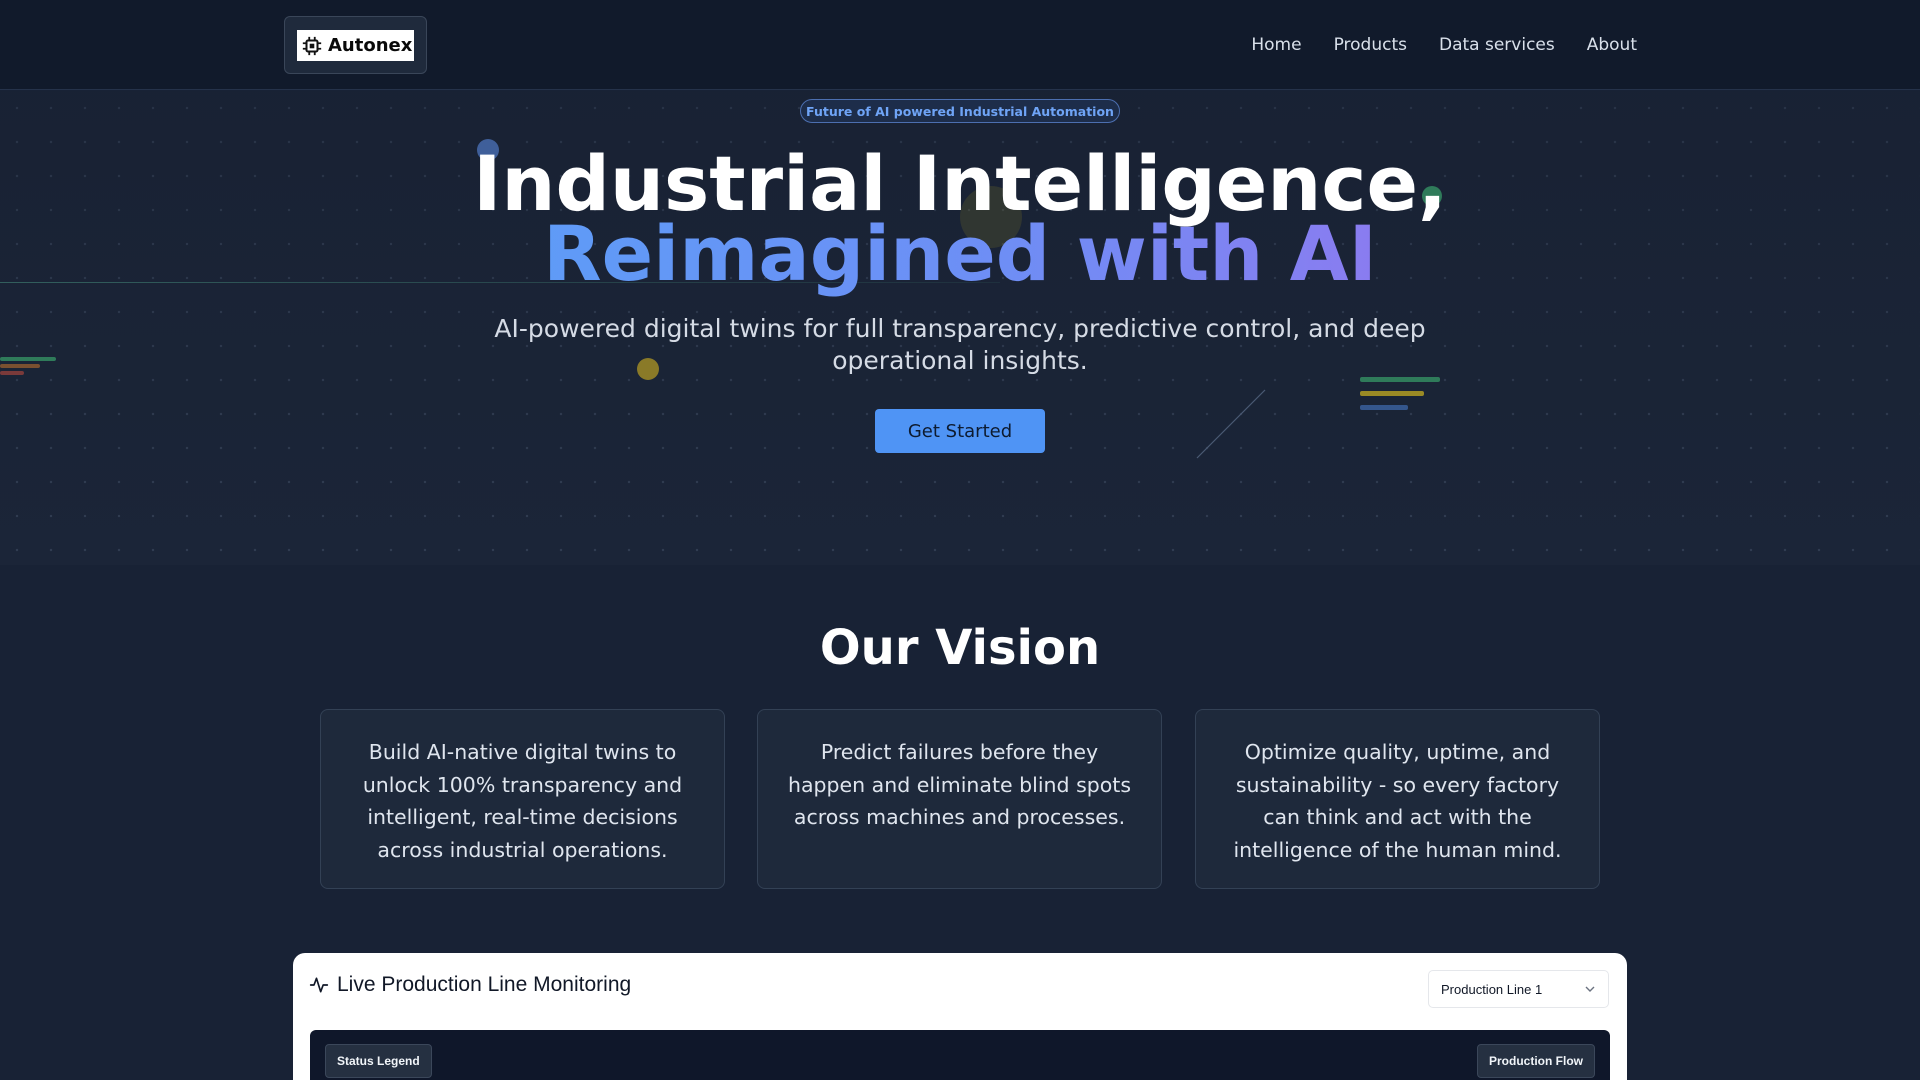  What do you see at coordinates (960, 431) in the screenshot?
I see `get-started-button: Get Started` at bounding box center [960, 431].